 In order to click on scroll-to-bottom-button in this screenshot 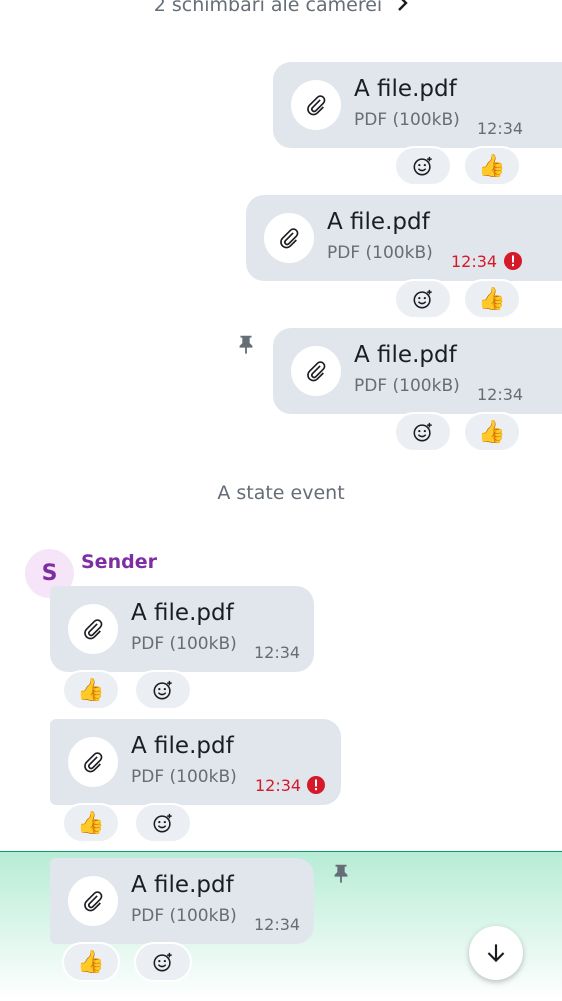, I will do `click(496, 953)`.